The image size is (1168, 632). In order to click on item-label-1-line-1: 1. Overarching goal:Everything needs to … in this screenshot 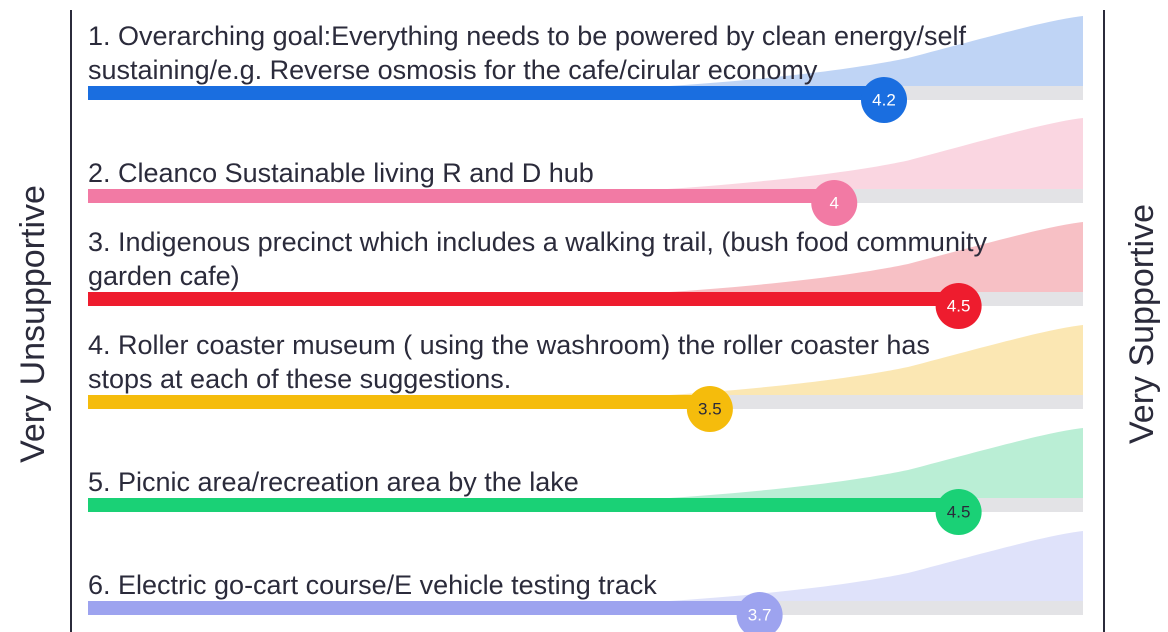, I will do `click(527, 36)`.